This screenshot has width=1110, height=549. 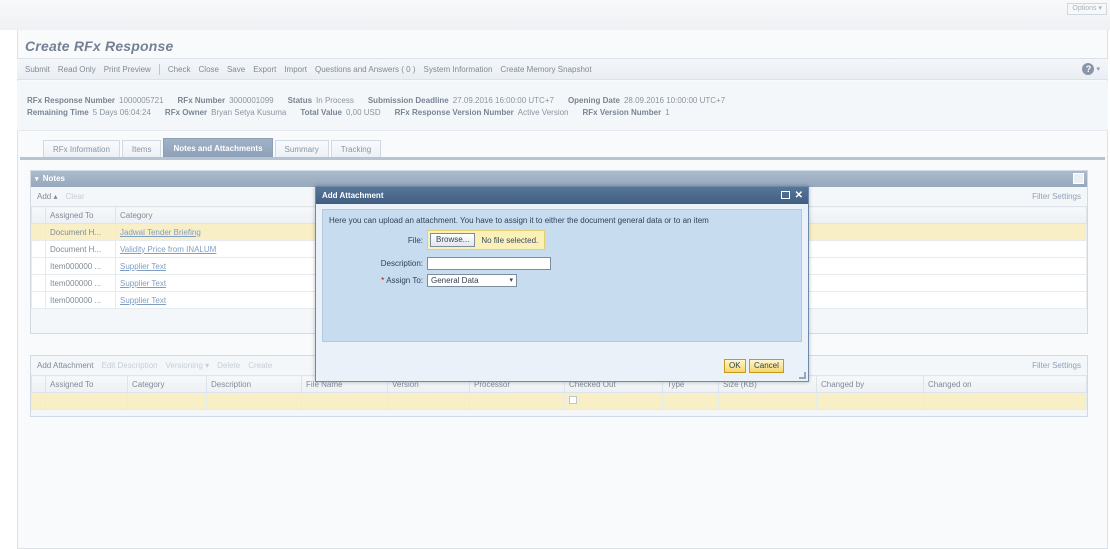 I want to click on assign-label-wrap: * Assign To:, so click(x=373, y=280).